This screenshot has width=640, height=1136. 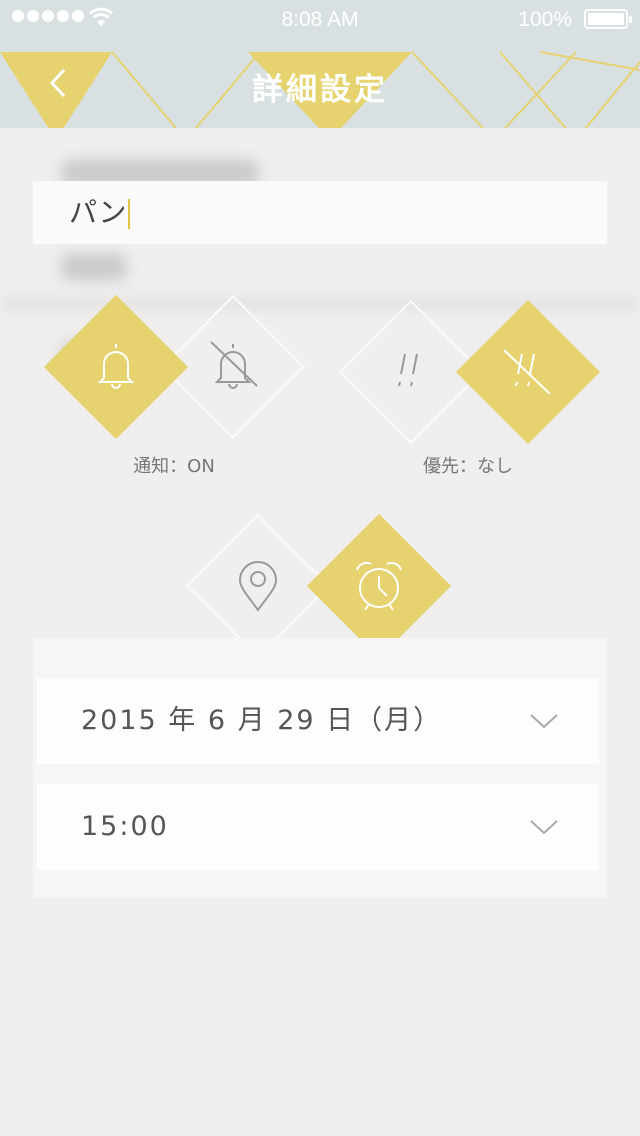 I want to click on notification-caption: 通知：ON, so click(x=174, y=466).